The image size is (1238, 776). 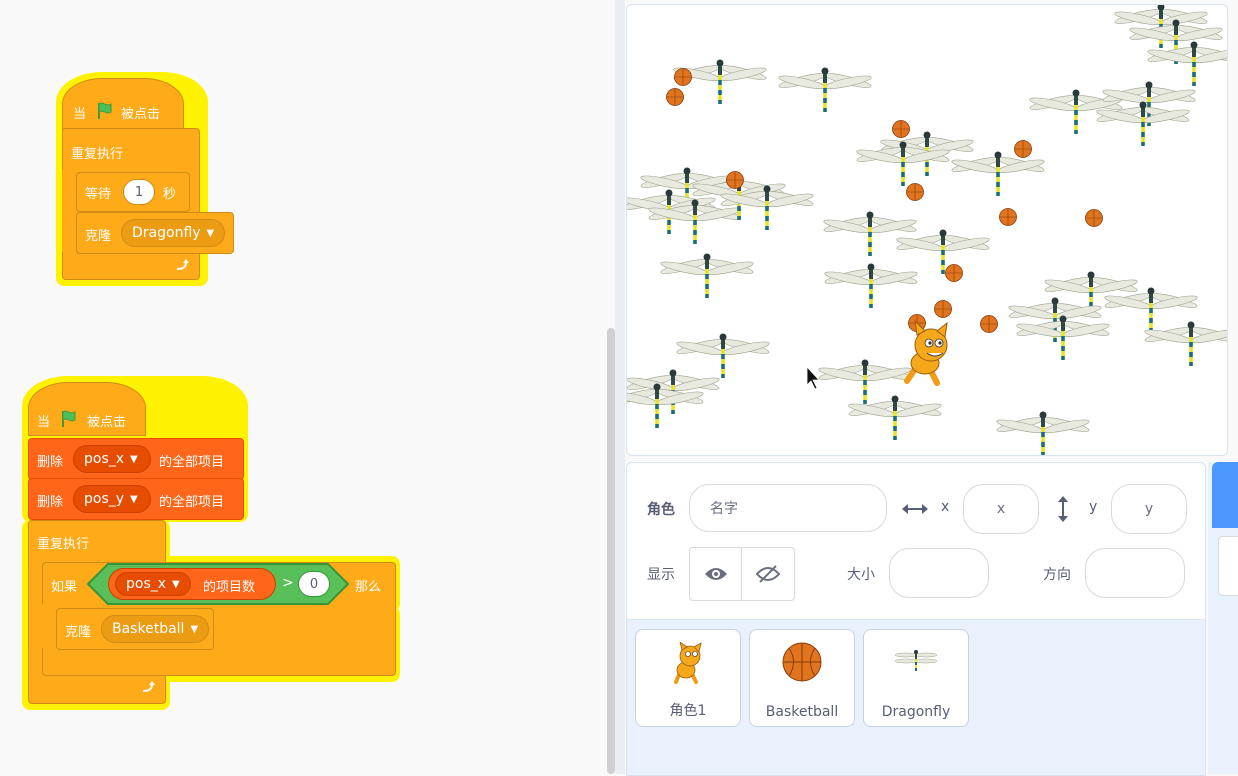 I want to click on sprite-name: Dragonfly, so click(x=916, y=712).